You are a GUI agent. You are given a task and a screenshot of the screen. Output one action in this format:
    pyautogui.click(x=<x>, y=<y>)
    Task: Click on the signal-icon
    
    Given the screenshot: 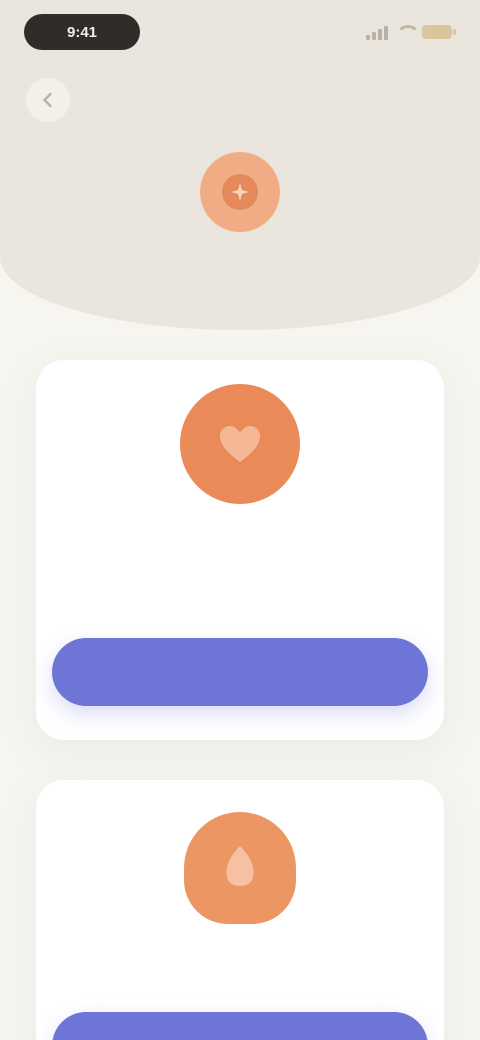 What is the action you would take?
    pyautogui.click(x=377, y=32)
    